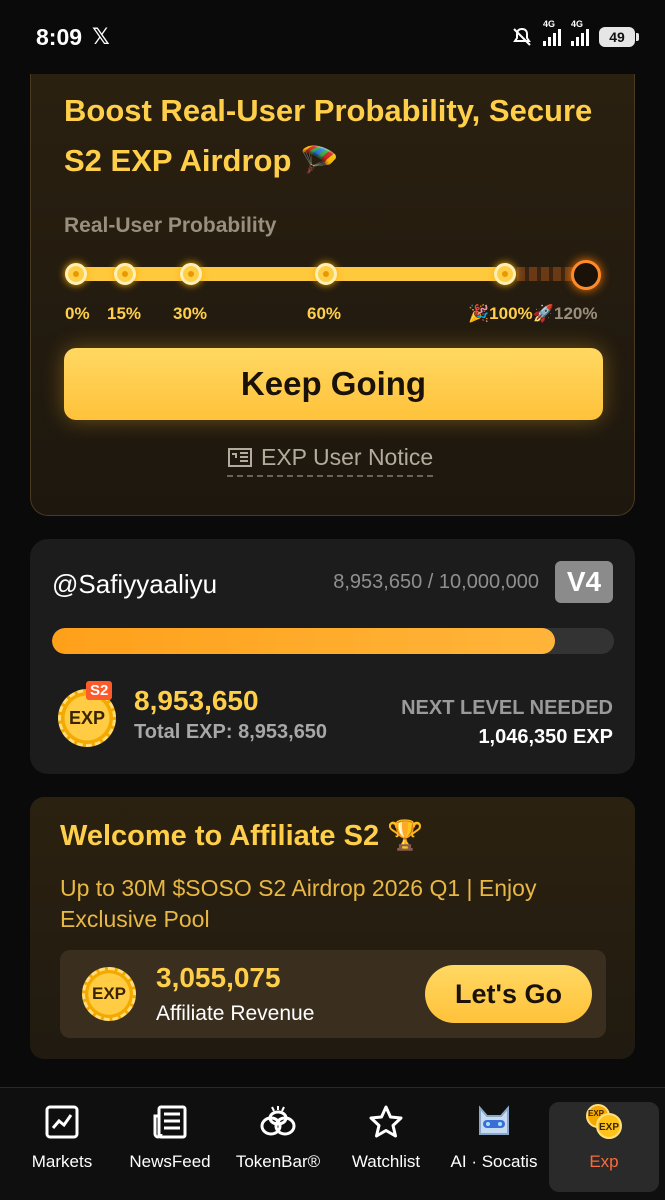  Describe the element at coordinates (508, 994) in the screenshot. I see `lets-go-button: Let's Go` at that location.